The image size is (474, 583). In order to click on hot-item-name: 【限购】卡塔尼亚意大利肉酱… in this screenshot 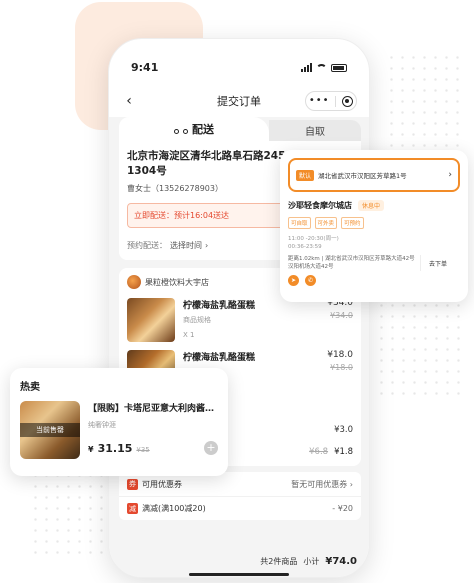, I will do `click(151, 409)`.